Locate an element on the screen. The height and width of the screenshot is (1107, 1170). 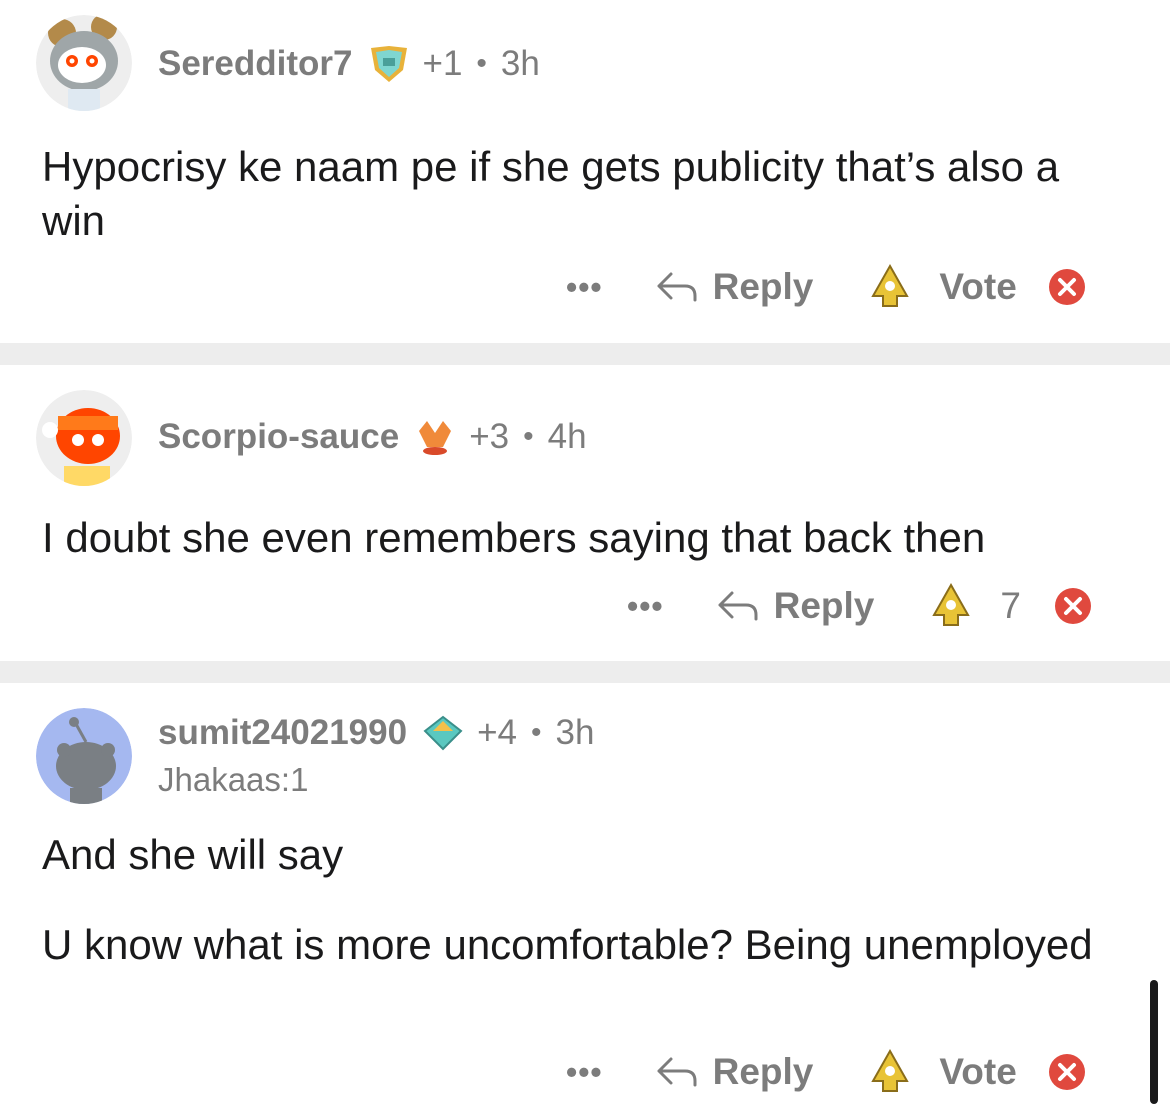
default-snoo-avatar-icon is located at coordinates (84, 756).